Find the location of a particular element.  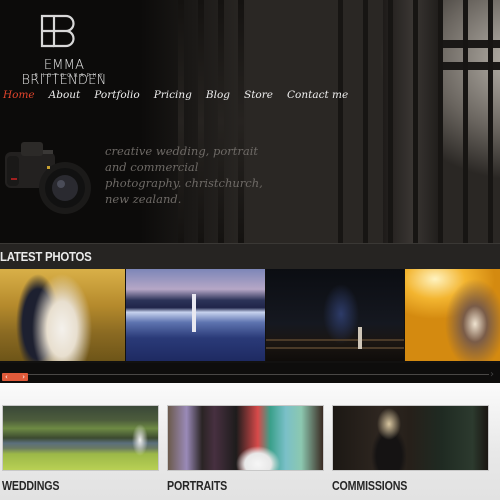

nav-store: Store is located at coordinates (258, 95).